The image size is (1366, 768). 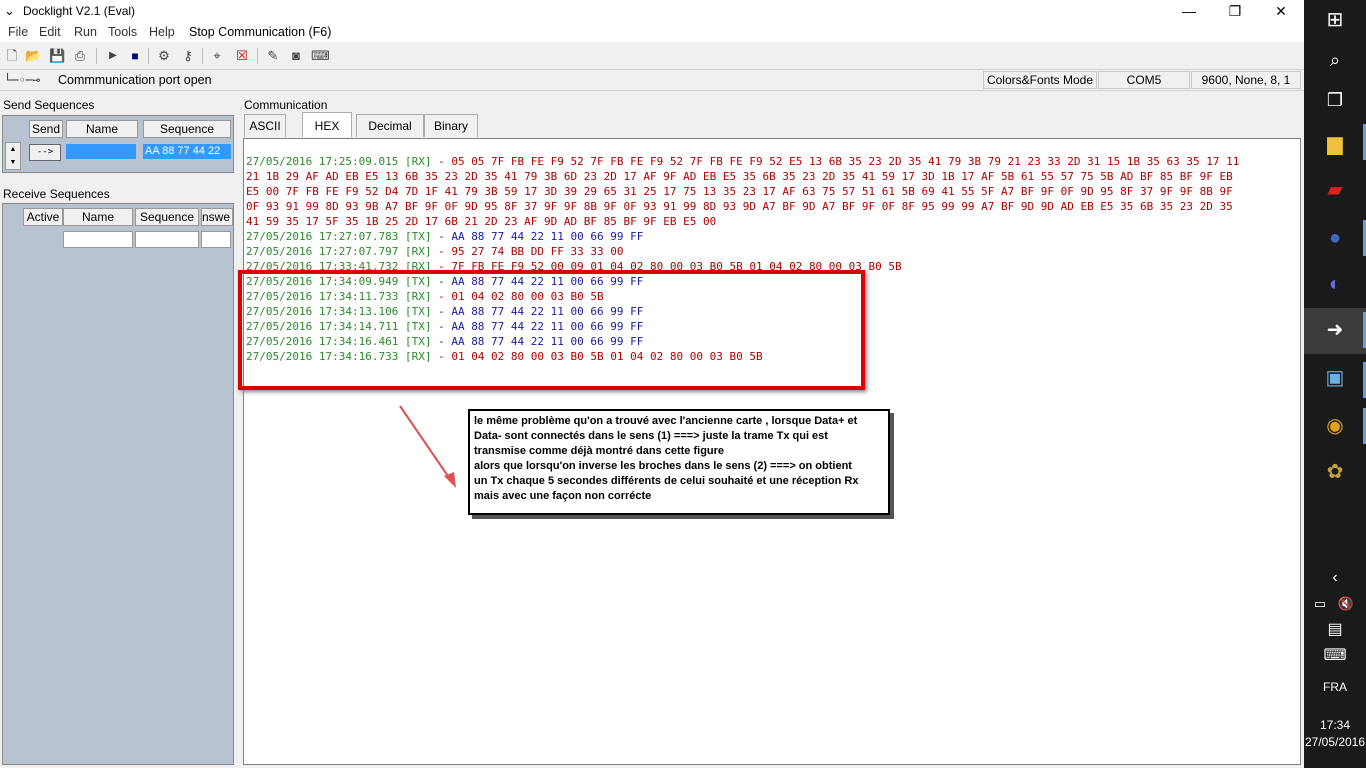 What do you see at coordinates (652, 56) in the screenshot?
I see `toolbar: 🗋 📂 💾 ⎙ ▶ ■ ⚙ ⚷ ⌖ ☒ ✎ ◙ ⌨` at bounding box center [652, 56].